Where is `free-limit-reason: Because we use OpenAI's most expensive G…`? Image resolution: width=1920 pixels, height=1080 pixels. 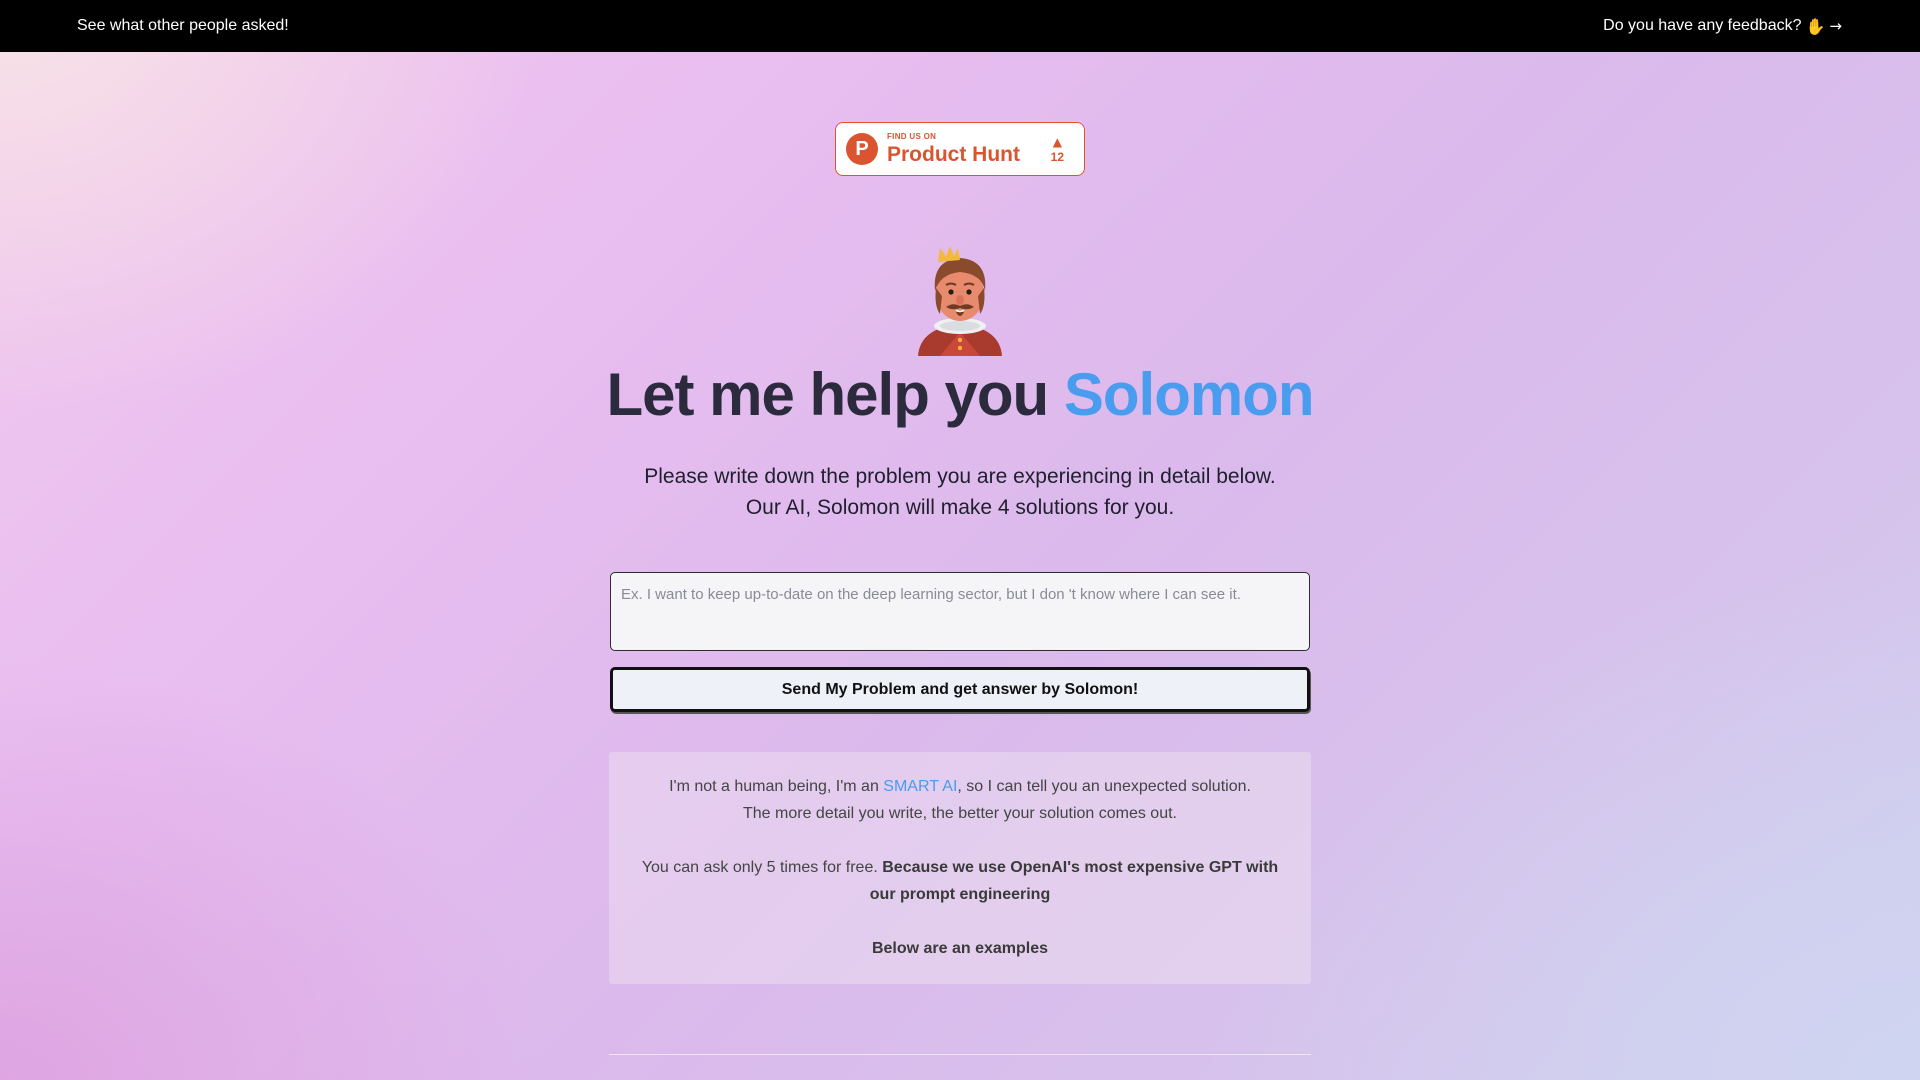 free-limit-reason: Because we use OpenAI's most expensive G… is located at coordinates (1074, 881).